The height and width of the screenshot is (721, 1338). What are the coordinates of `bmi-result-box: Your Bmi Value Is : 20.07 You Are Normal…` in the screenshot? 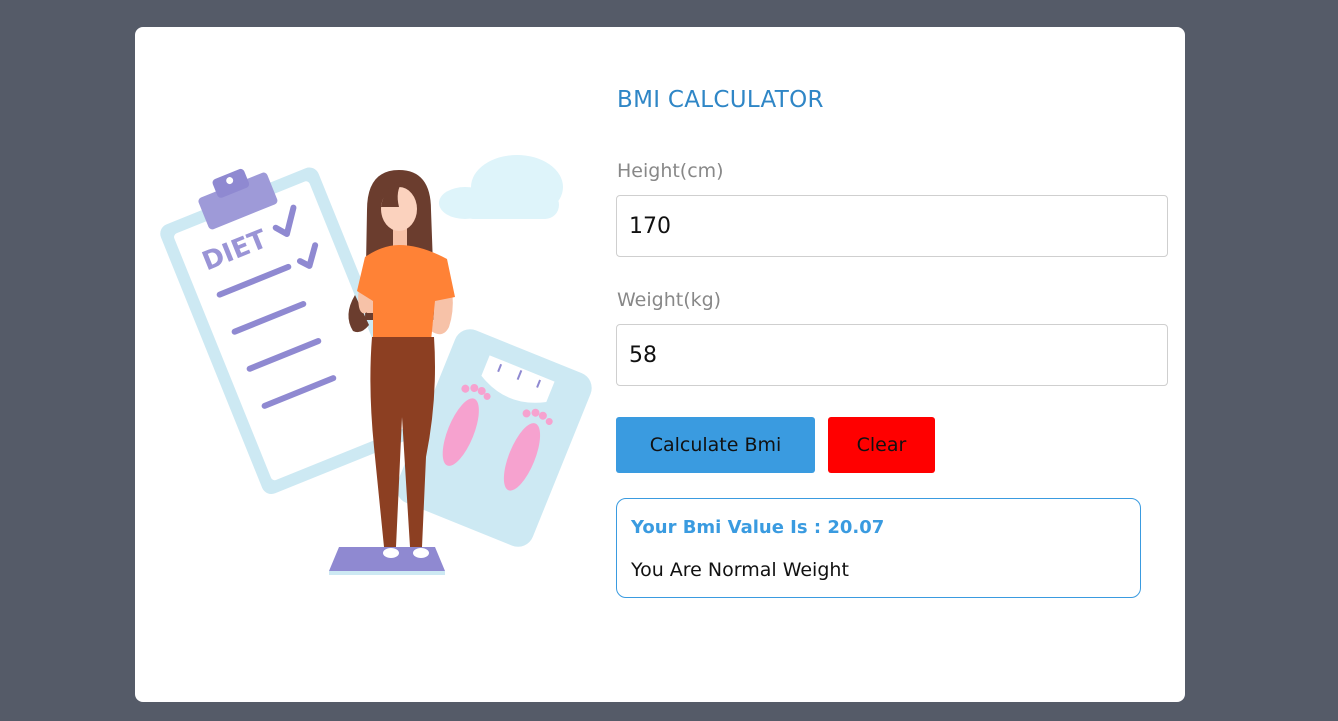 It's located at (878, 548).